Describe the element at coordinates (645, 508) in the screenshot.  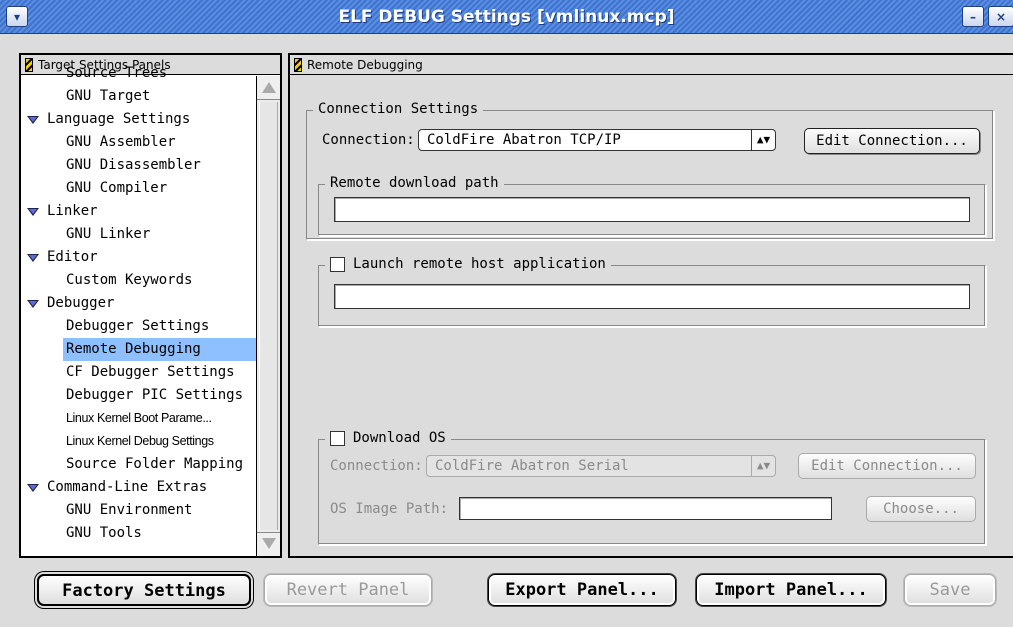
I see `os-image-path-field` at that location.